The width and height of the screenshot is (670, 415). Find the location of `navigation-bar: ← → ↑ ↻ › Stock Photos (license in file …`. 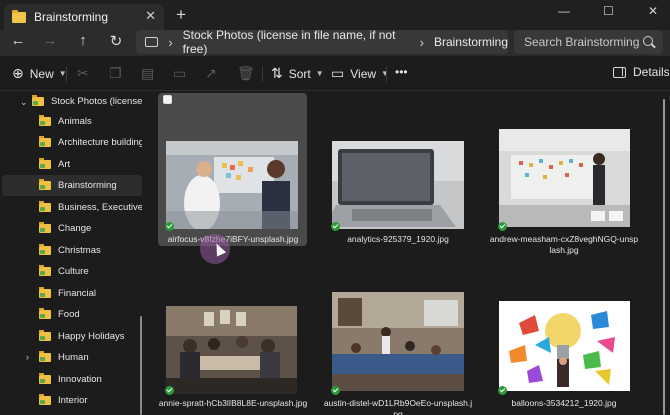

navigation-bar: ← → ↑ ↻ › Stock Photos (license in file … is located at coordinates (335, 42).